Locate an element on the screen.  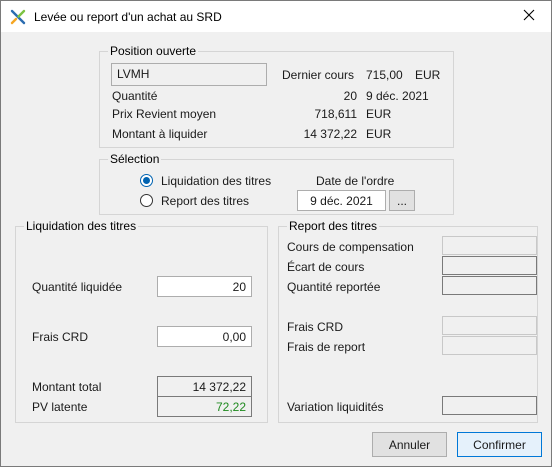
app-x-icon is located at coordinates (18, 17).